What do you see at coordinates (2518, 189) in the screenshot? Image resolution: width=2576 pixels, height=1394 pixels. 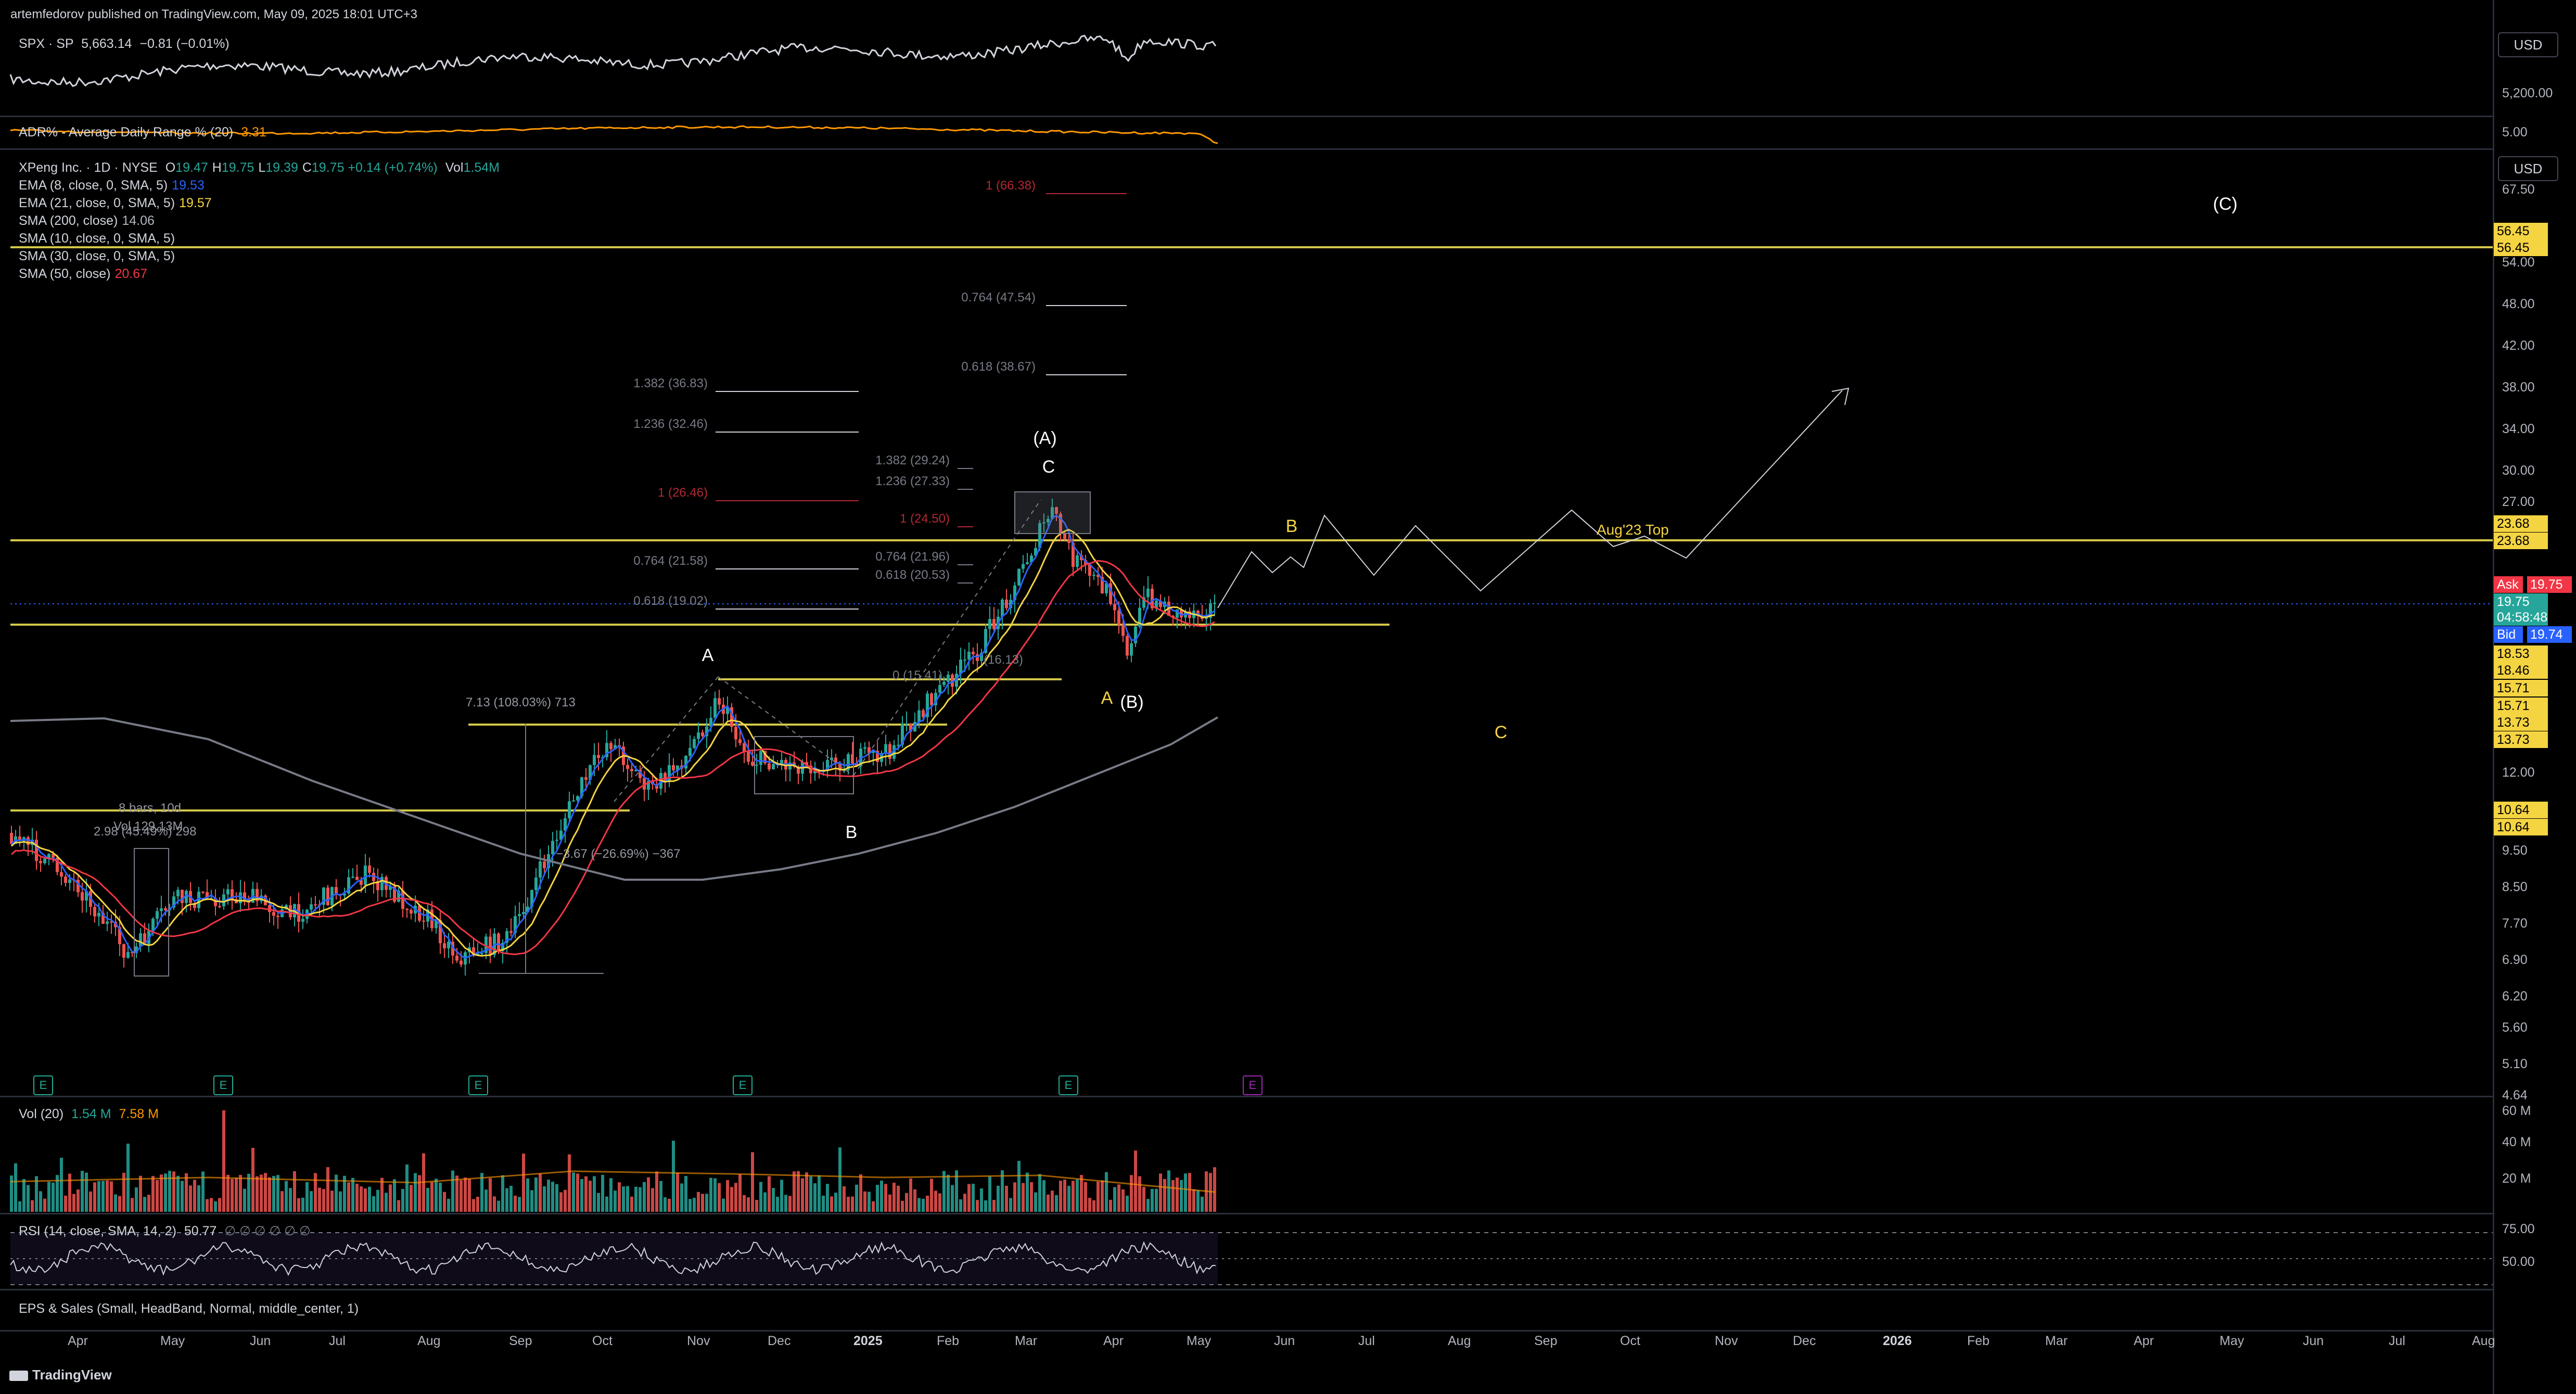 I see `price-scale-tick: 67.50` at bounding box center [2518, 189].